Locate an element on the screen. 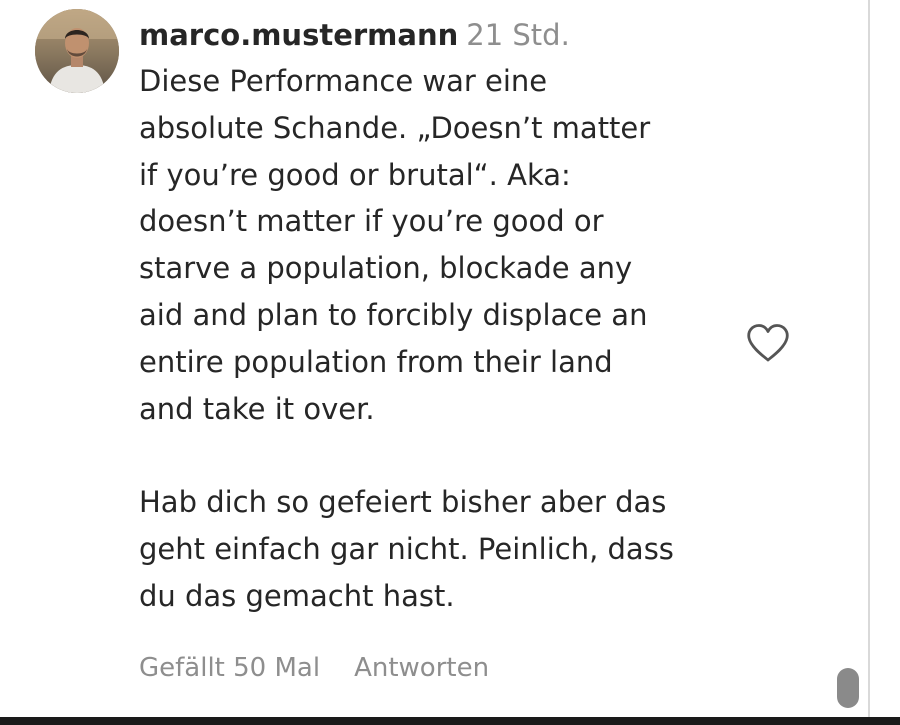  like-button is located at coordinates (768, 343).